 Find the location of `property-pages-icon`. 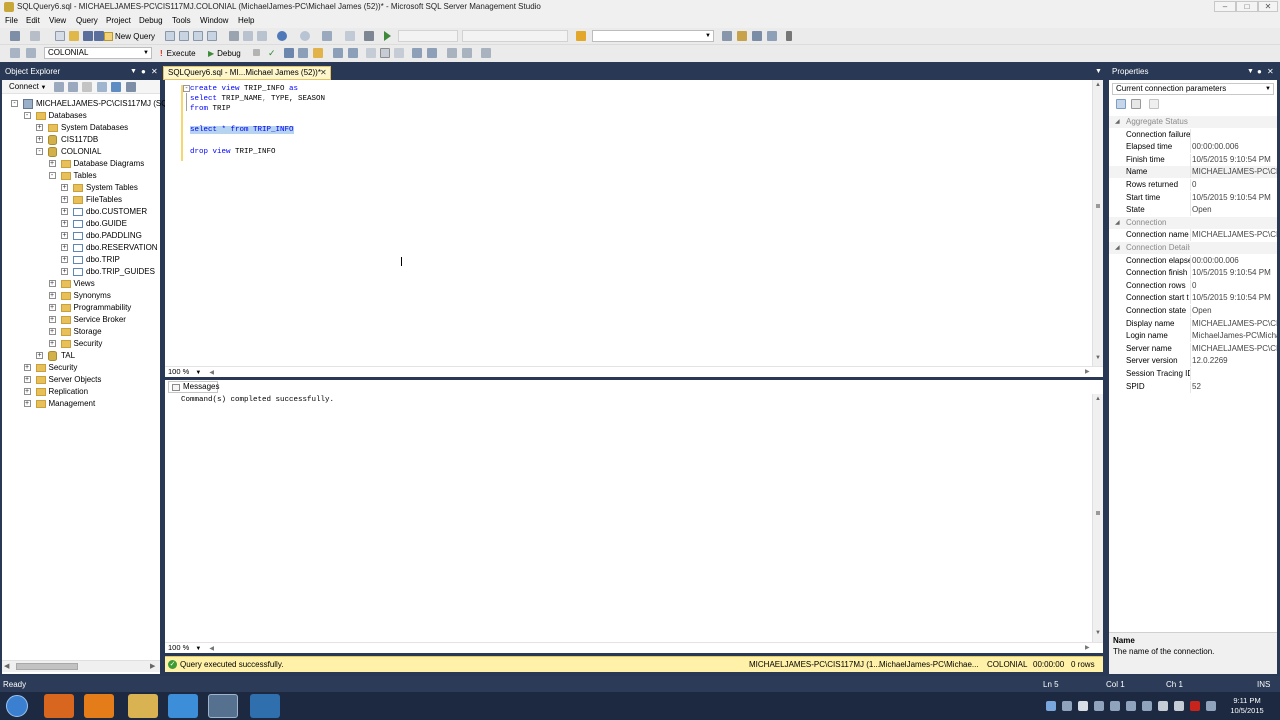

property-pages-icon is located at coordinates (1154, 104).